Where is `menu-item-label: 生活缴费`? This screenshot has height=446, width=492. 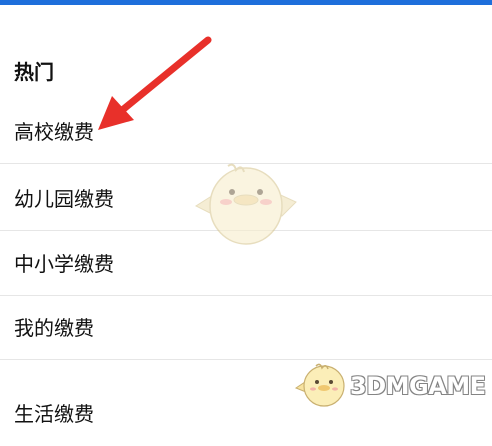 menu-item-label: 生活缴费 is located at coordinates (54, 414).